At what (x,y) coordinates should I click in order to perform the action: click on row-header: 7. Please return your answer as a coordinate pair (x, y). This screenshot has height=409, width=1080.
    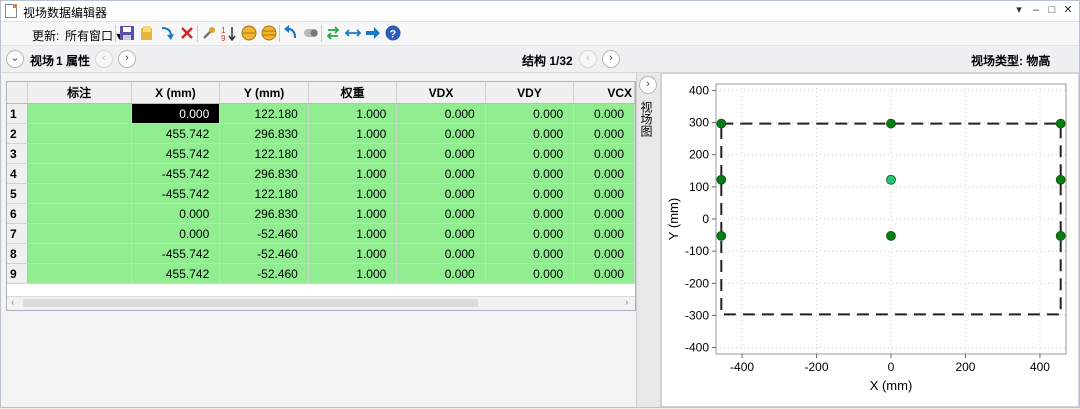
    Looking at the image, I should click on (17, 233).